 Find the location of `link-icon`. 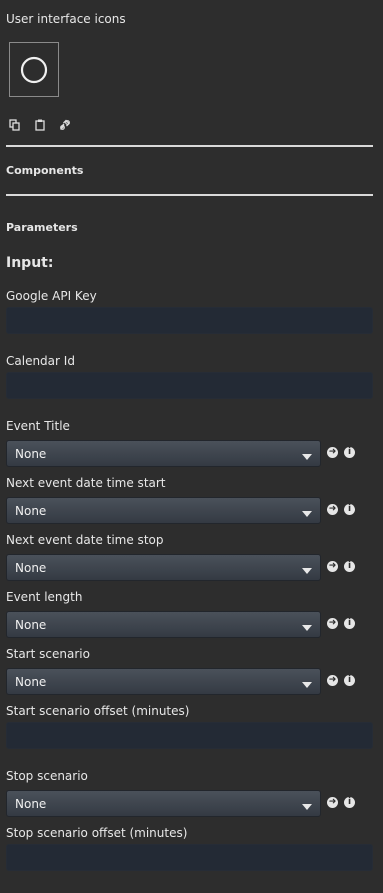

link-icon is located at coordinates (65, 125).